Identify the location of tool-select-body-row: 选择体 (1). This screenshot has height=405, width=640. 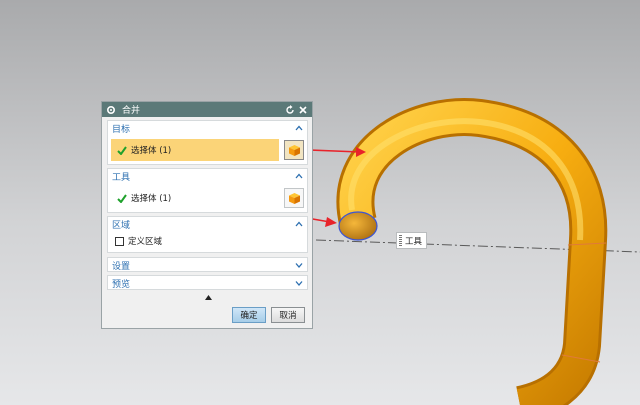
(195, 198).